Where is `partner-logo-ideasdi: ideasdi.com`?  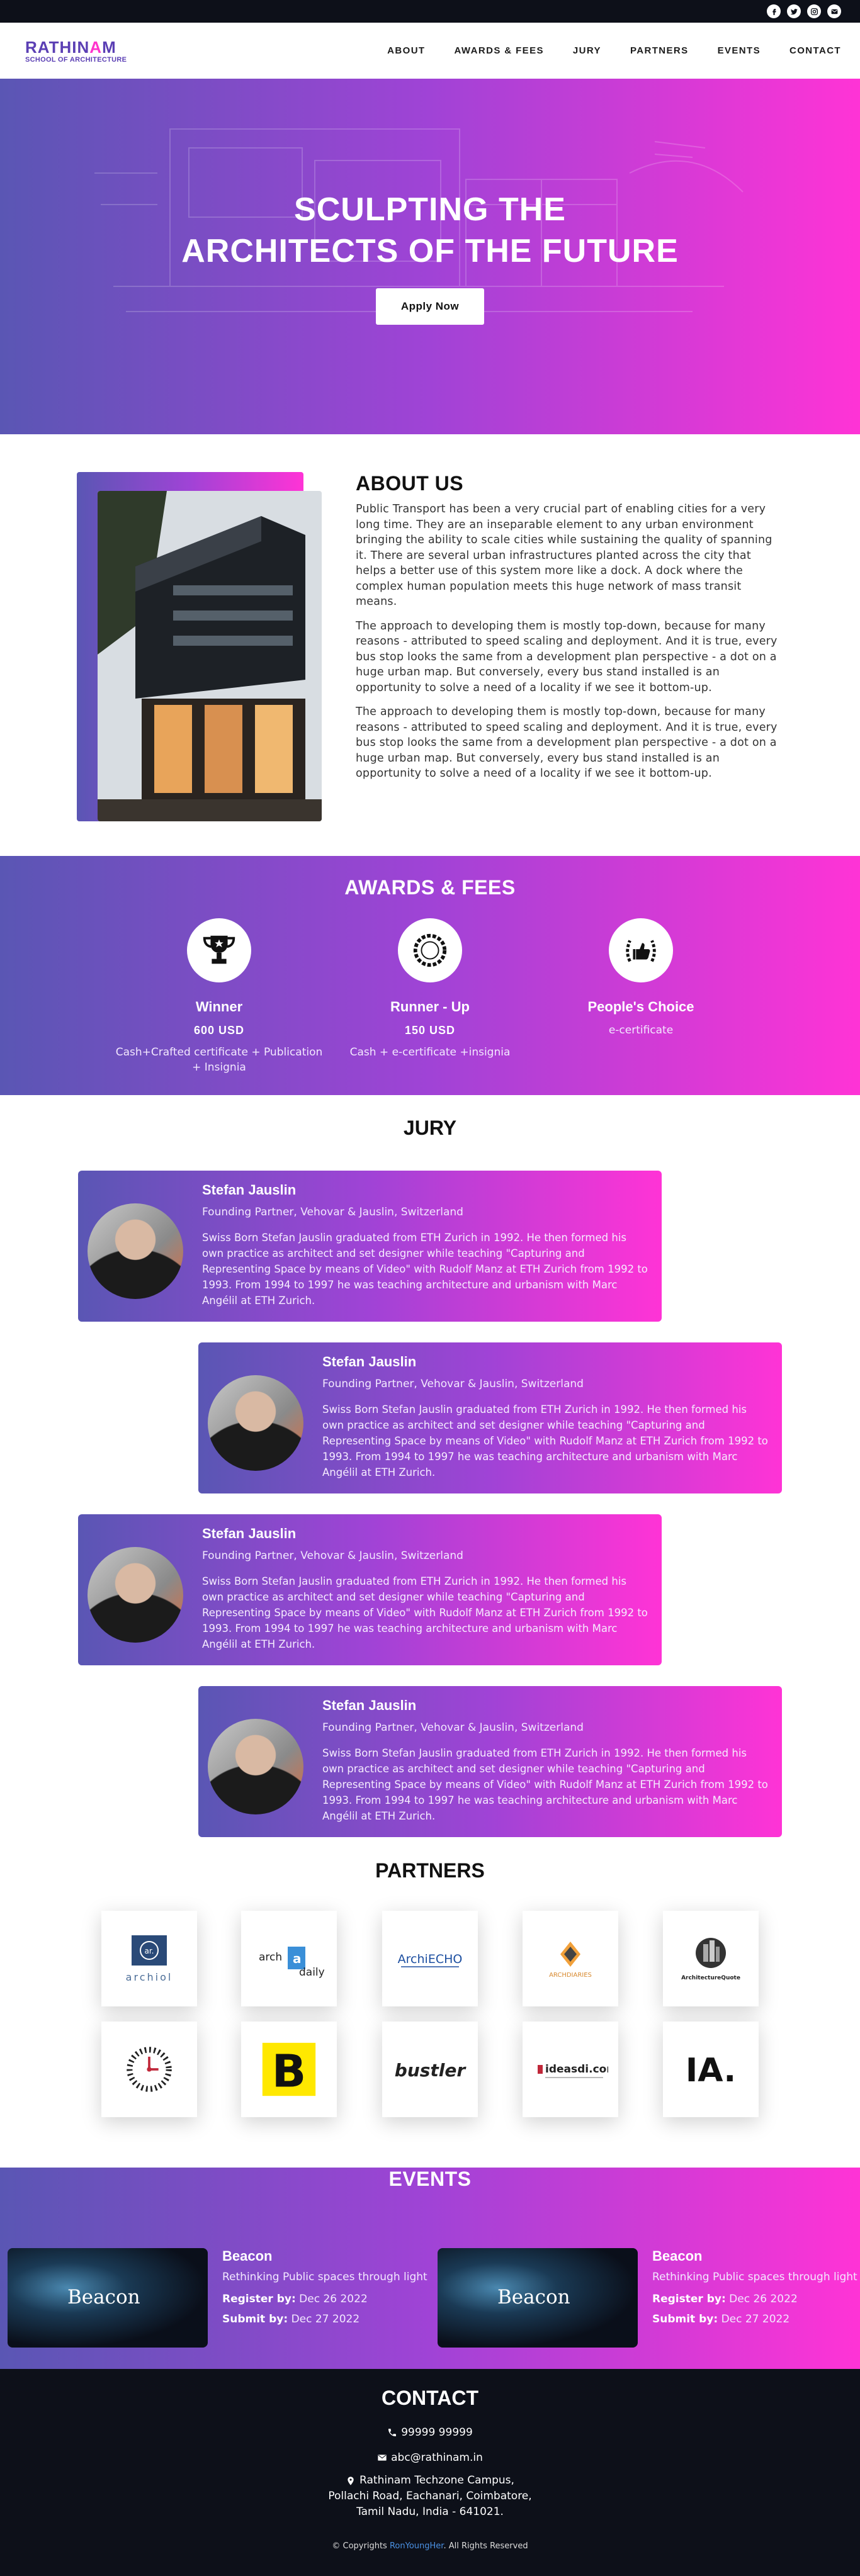 partner-logo-ideasdi: ideasdi.com is located at coordinates (570, 2069).